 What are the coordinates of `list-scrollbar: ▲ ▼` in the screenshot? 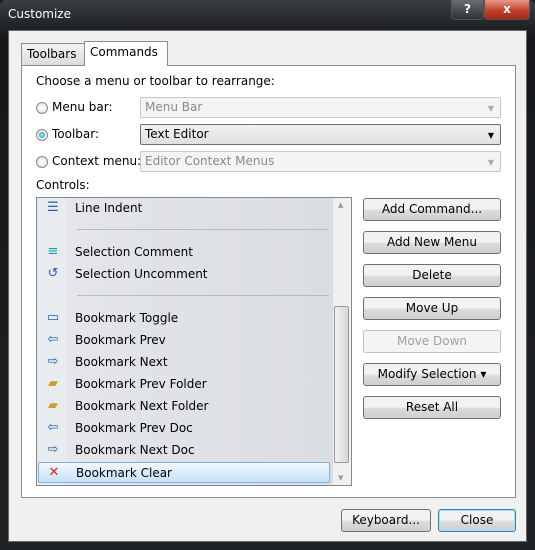 It's located at (342, 341).